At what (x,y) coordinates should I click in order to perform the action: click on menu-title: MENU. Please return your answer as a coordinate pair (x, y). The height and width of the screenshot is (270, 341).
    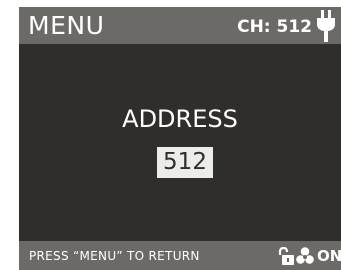
    Looking at the image, I should click on (66, 25).